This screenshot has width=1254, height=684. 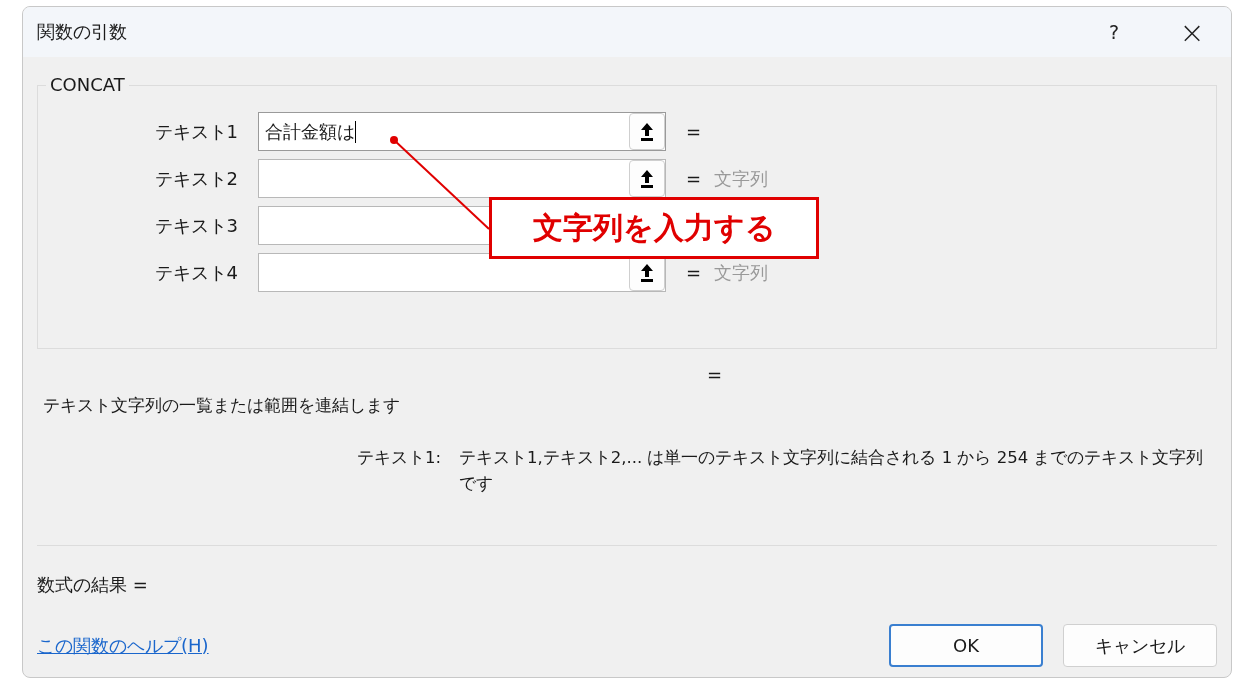 What do you see at coordinates (82, 32) in the screenshot?
I see `window-title: 関数の引数` at bounding box center [82, 32].